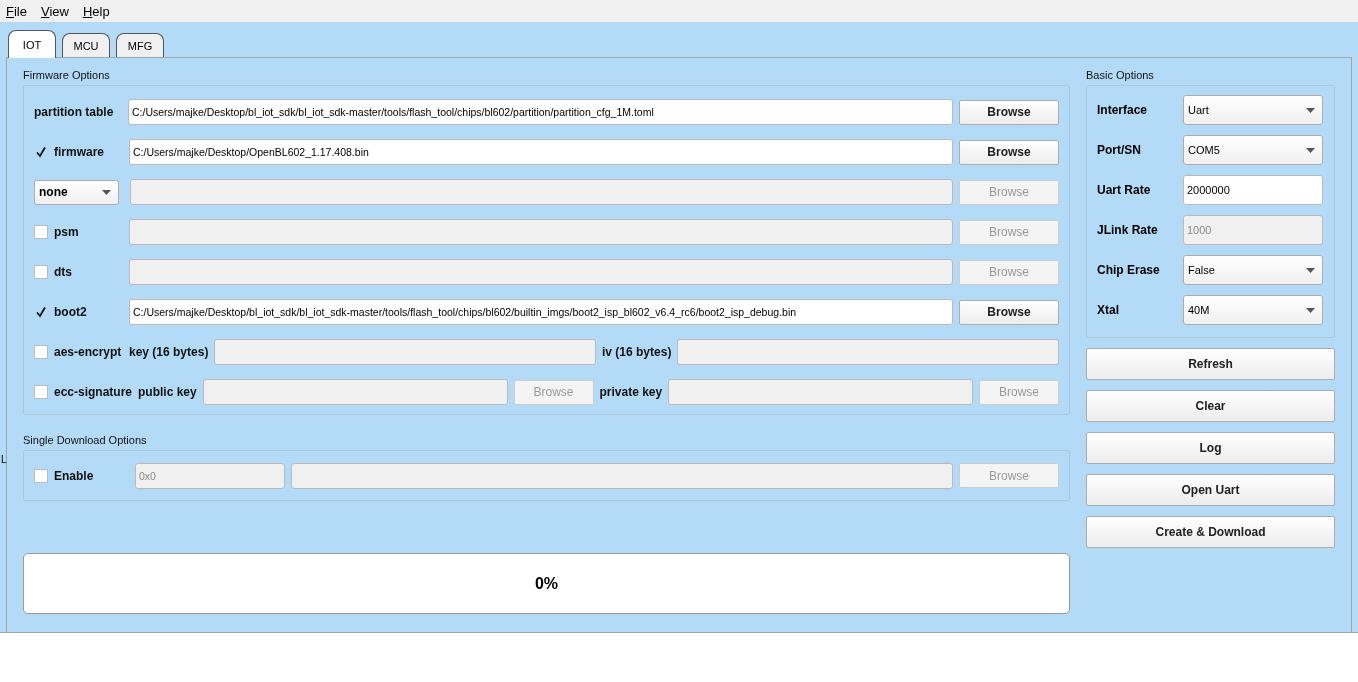 This screenshot has height=682, width=1358. I want to click on action-button: Log, so click(1210, 448).